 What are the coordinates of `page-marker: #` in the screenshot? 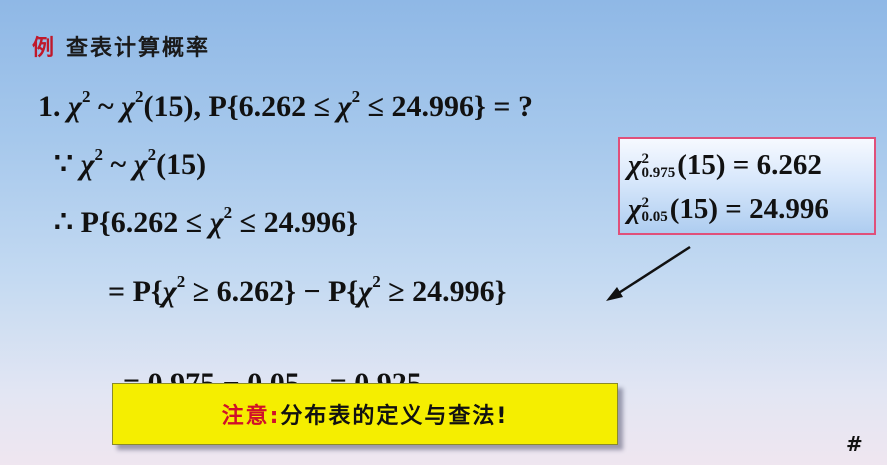 It's located at (854, 444).